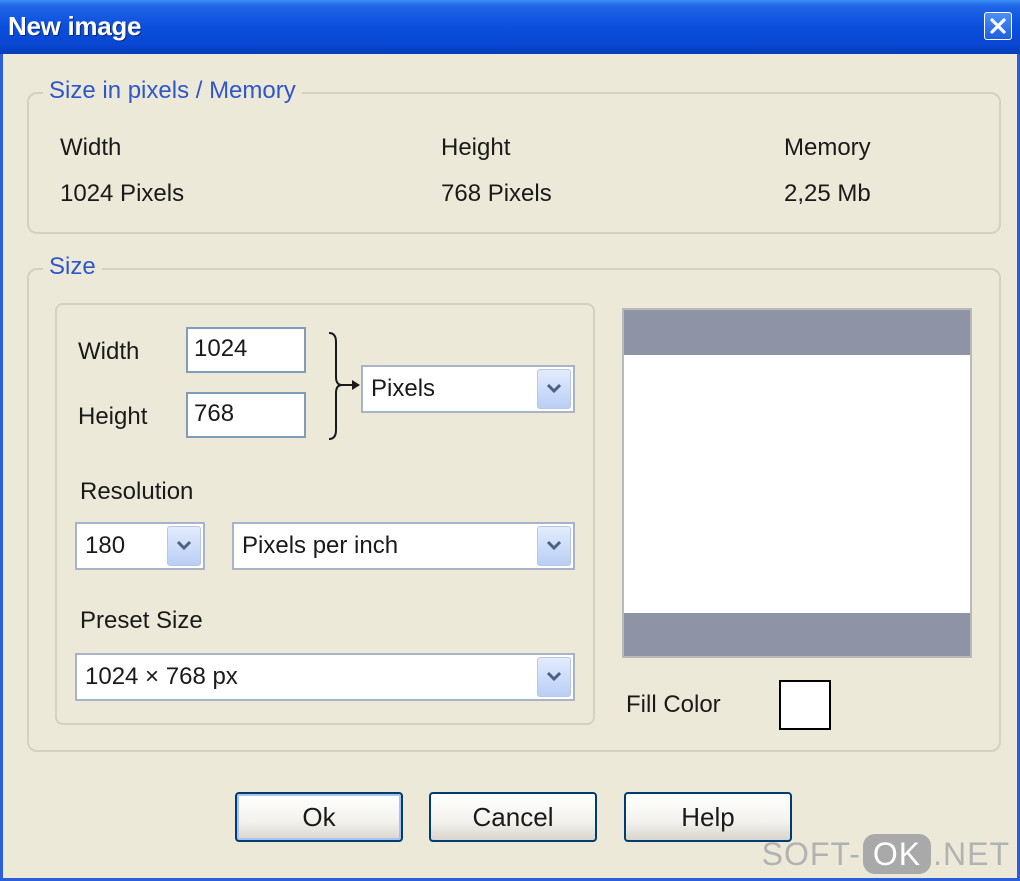 The height and width of the screenshot is (881, 1020). What do you see at coordinates (403, 546) in the screenshot?
I see `resolution-unit-dropdown: Pixels per inch` at bounding box center [403, 546].